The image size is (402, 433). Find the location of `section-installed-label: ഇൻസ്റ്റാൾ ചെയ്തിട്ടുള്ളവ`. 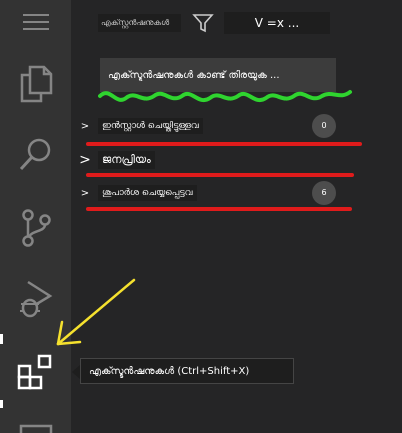

section-installed-label: ഇൻസ്റ്റാൾ ചെയ്തിട്ടുള്ളവ is located at coordinates (150, 126).